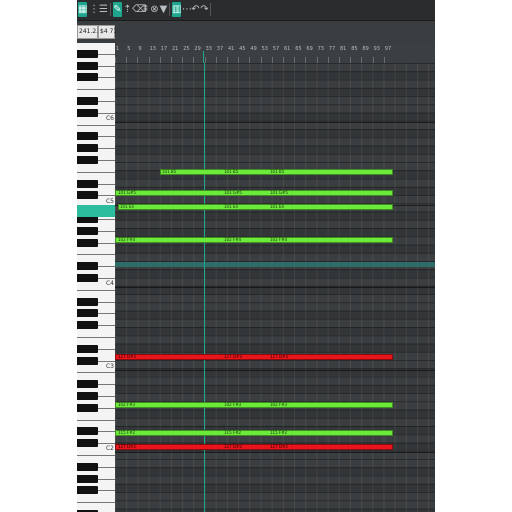  I want to click on mute-icon: ⊗, so click(154, 9).